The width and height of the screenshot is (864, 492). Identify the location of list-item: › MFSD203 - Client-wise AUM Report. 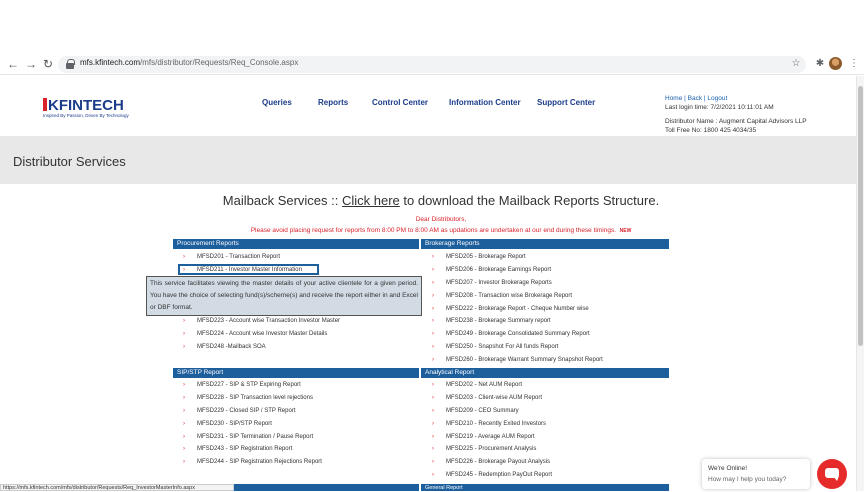
(487, 398).